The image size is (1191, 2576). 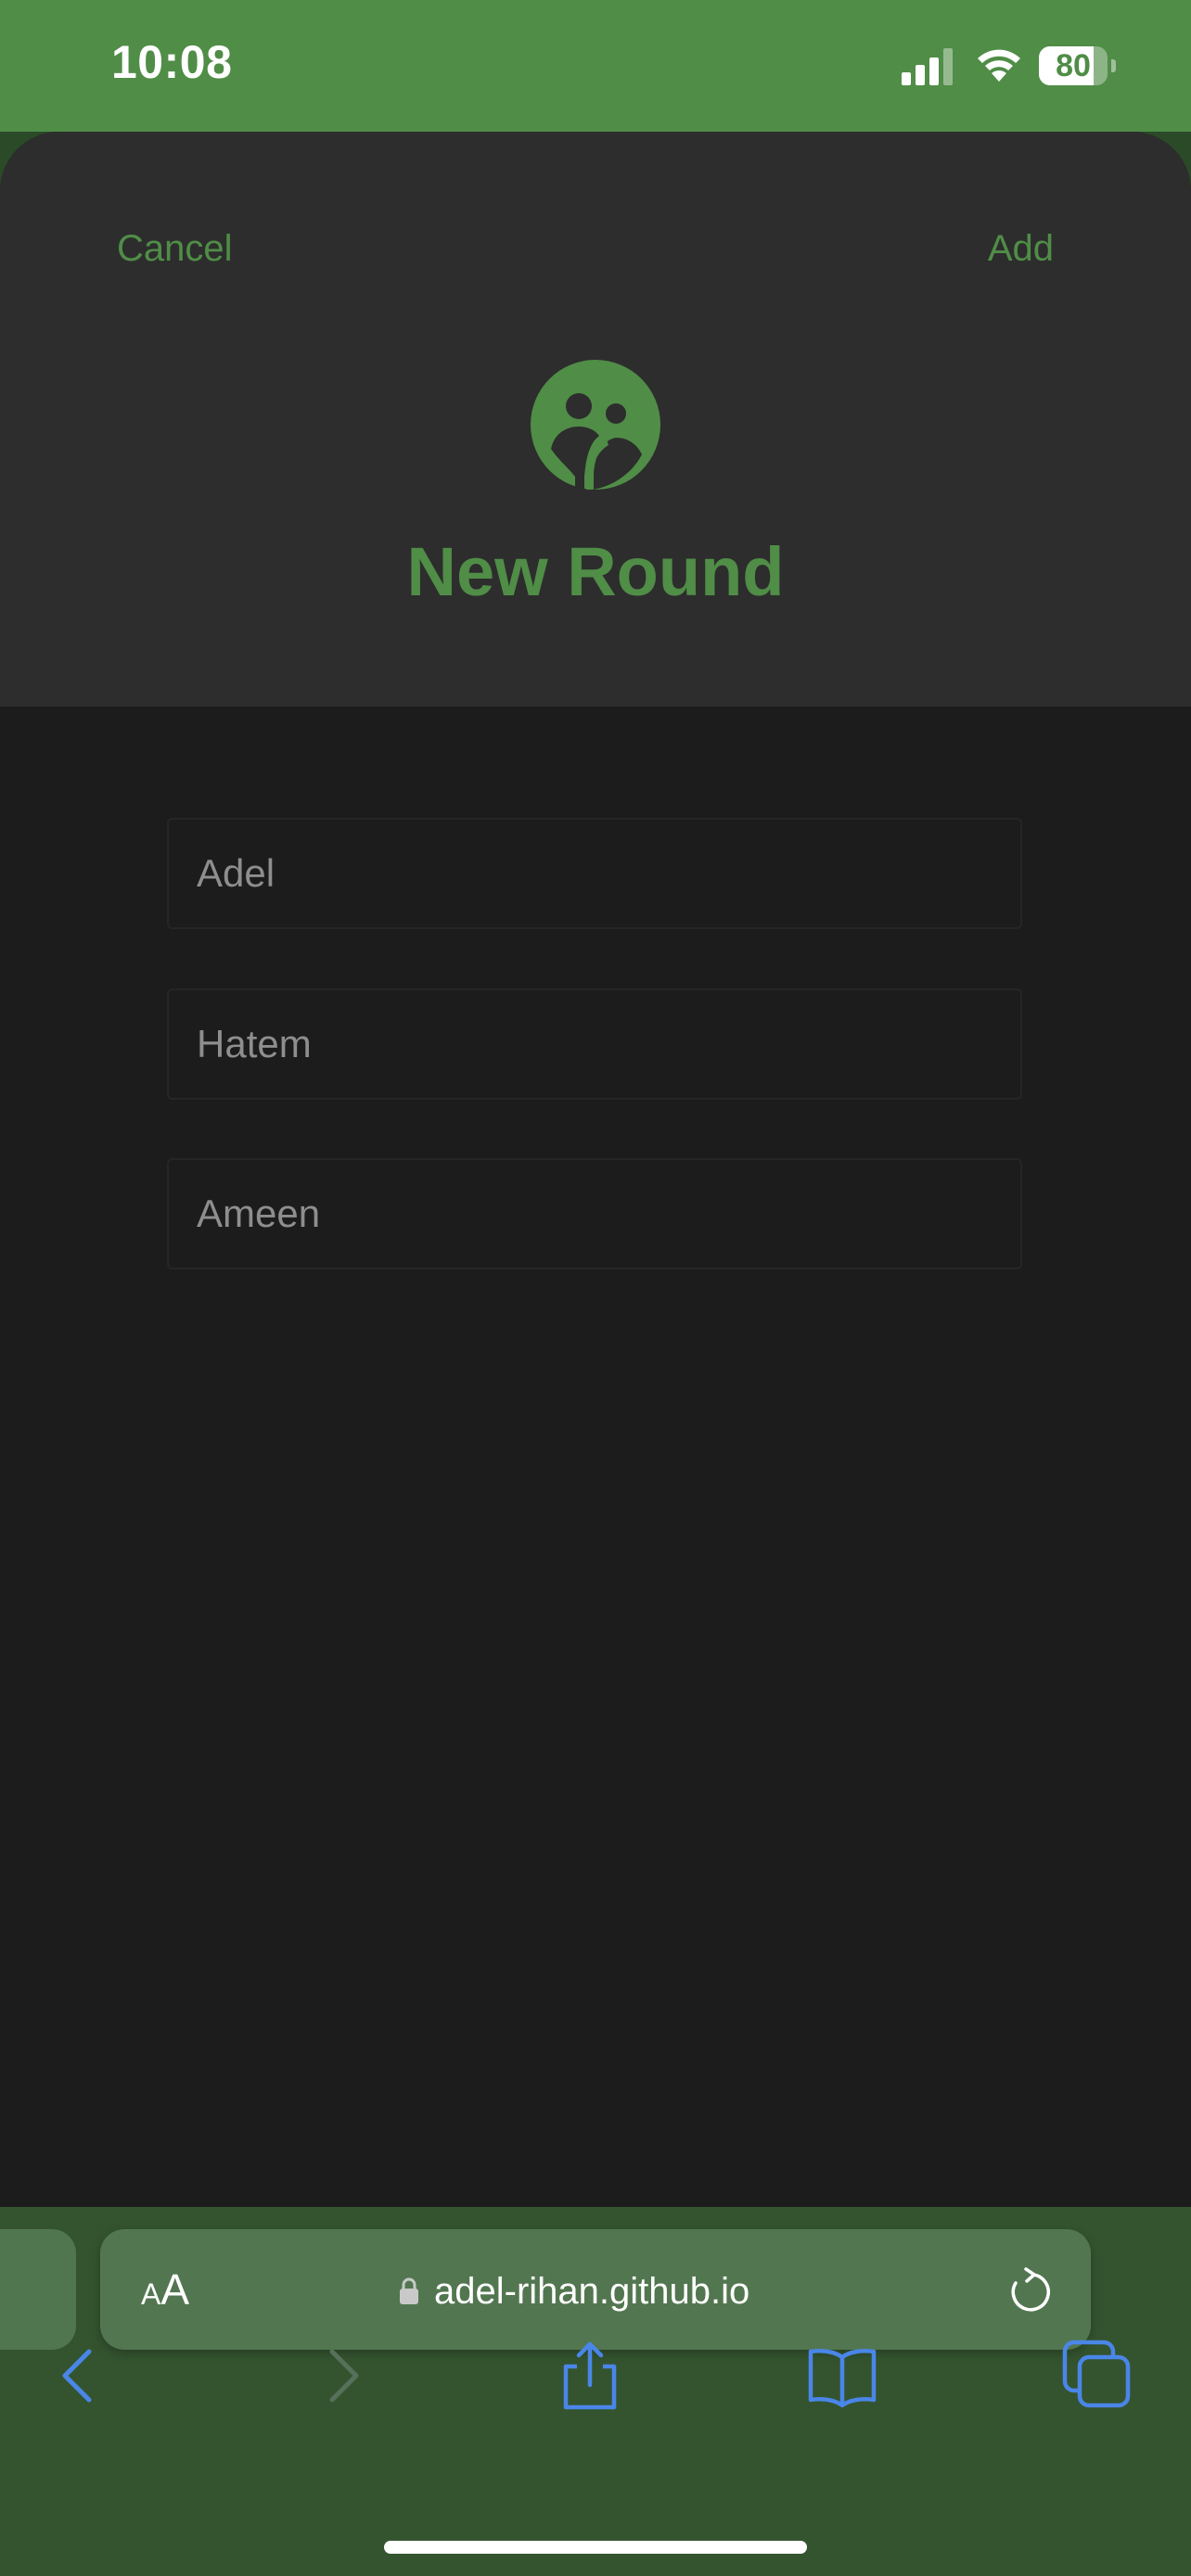 I want to click on add-button: Add, so click(x=1021, y=249).